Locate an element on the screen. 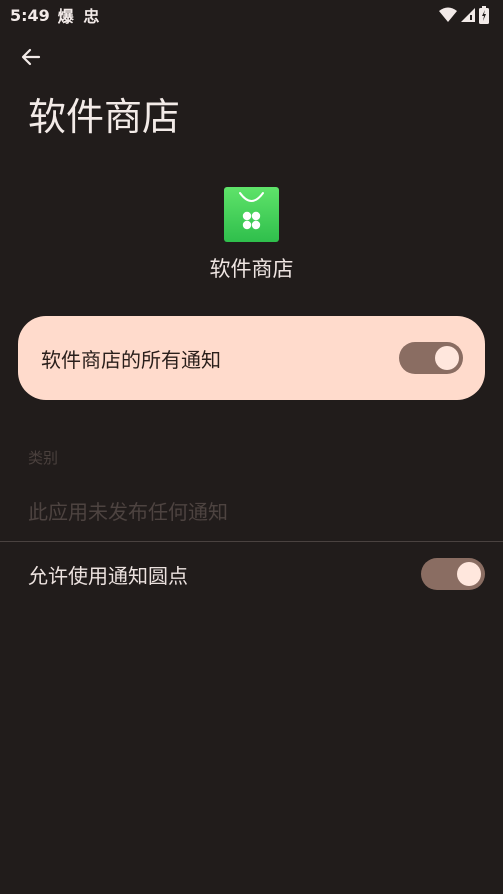 The image size is (503, 894). status-icons is located at coordinates (464, 15).